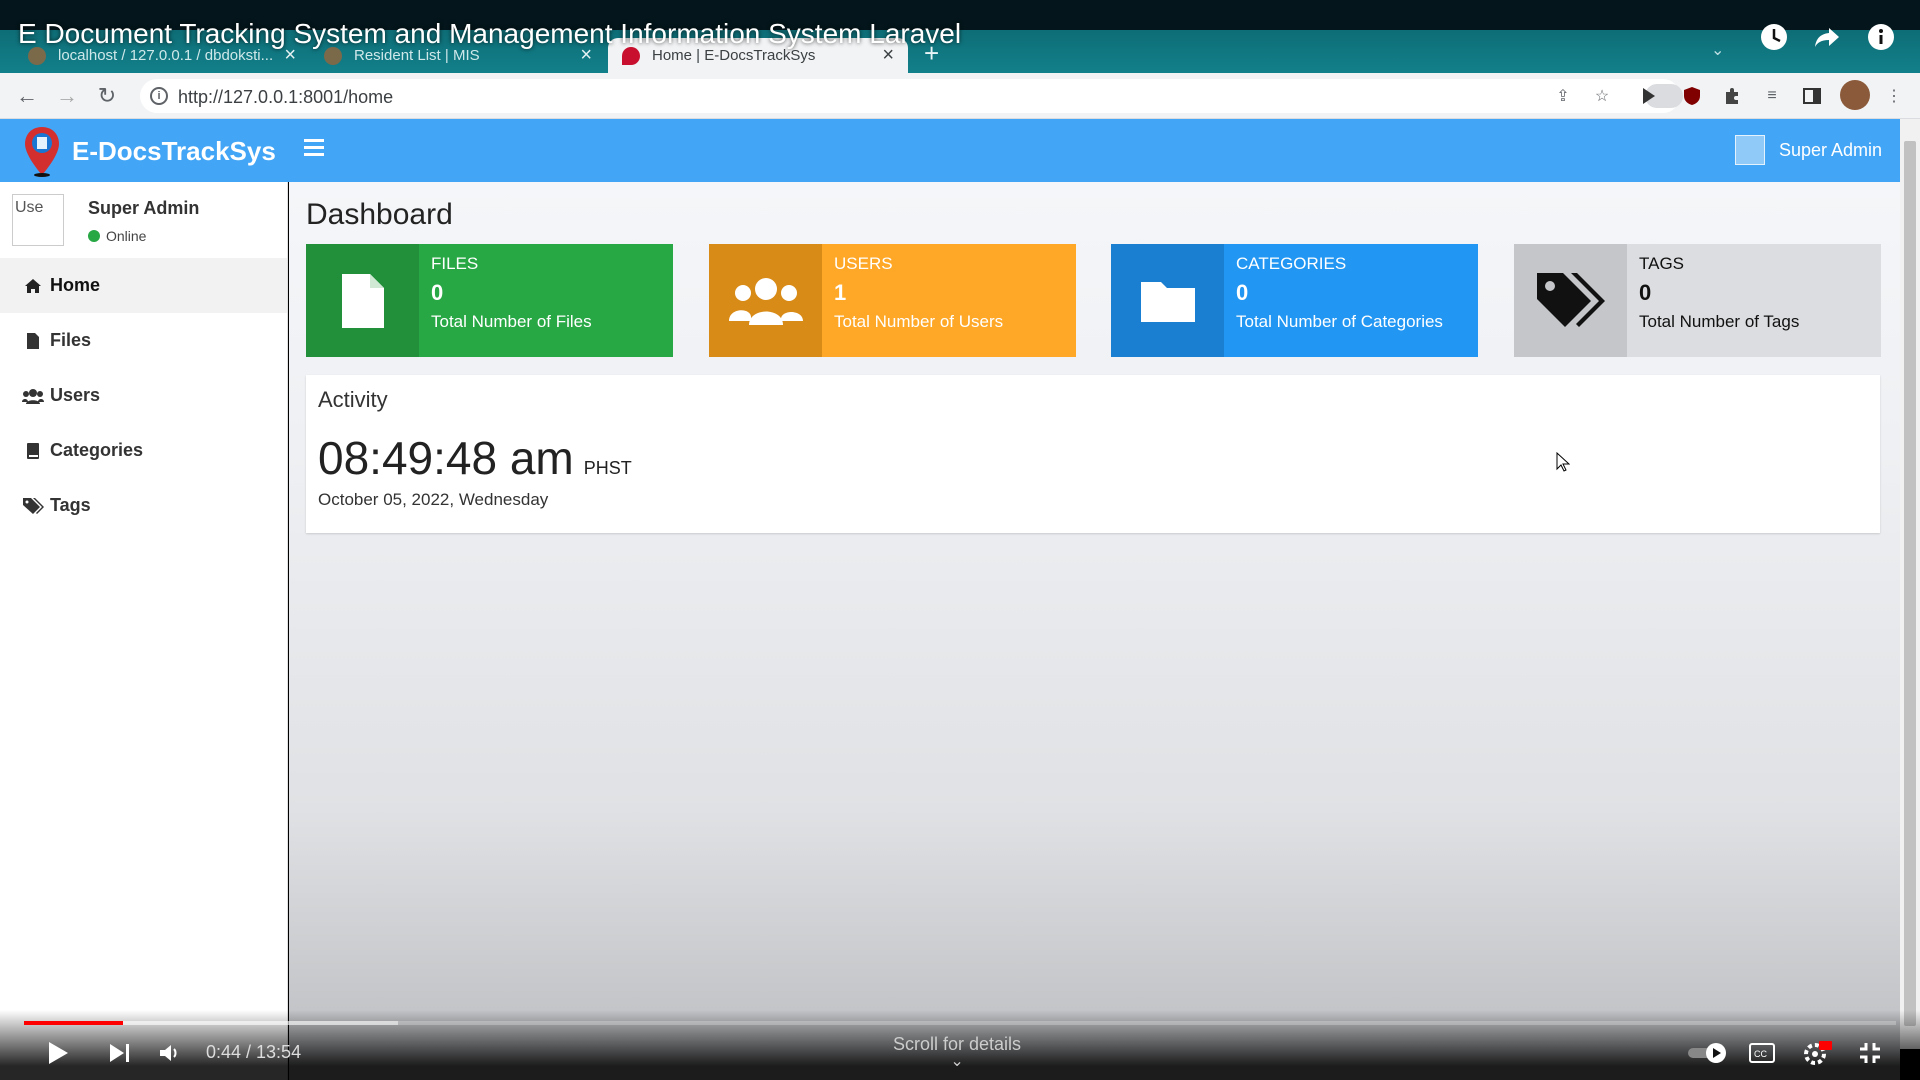  Describe the element at coordinates (1732, 96) in the screenshot. I see `extensions-puzzle-icon` at that location.